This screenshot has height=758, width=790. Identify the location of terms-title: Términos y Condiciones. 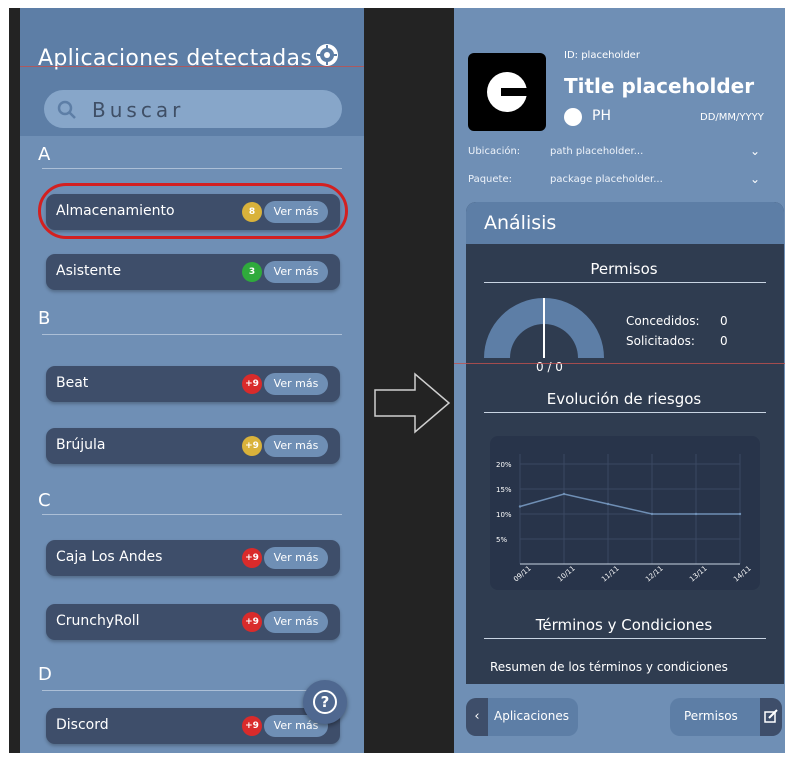
(624, 625).